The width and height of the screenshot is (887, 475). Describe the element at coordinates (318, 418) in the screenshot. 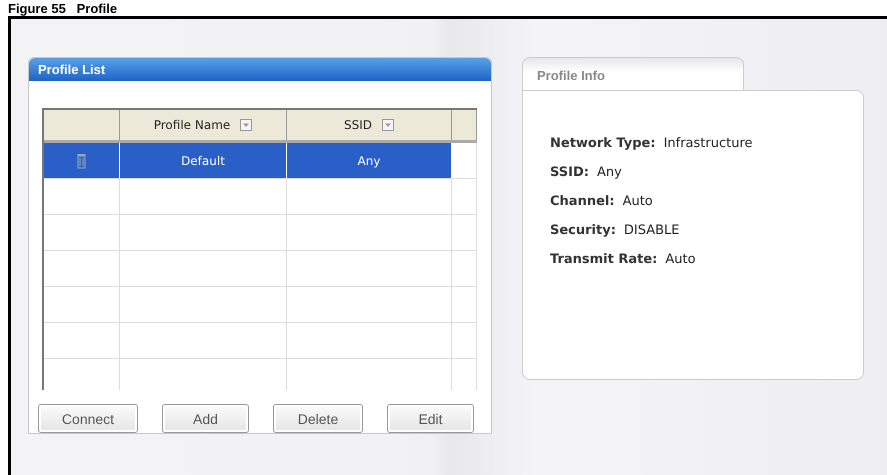

I see `action-button: Delete` at that location.